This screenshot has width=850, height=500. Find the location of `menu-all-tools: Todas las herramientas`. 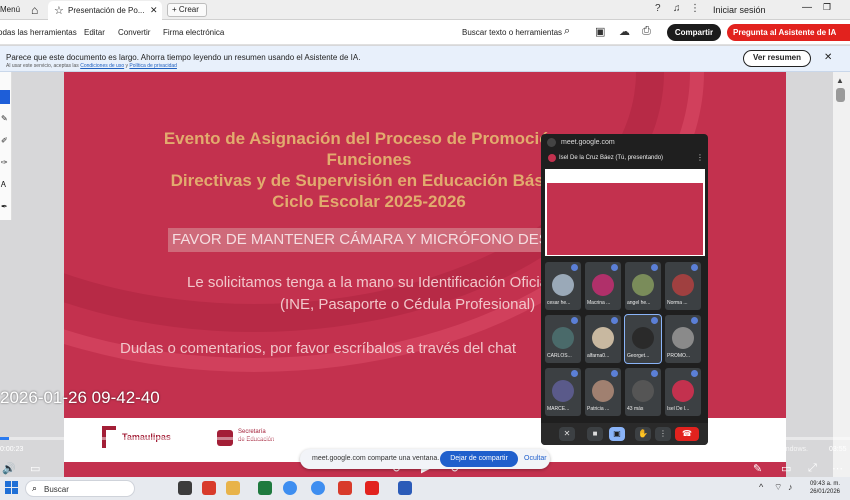

menu-all-tools: Todas las herramientas is located at coordinates (38, 32).